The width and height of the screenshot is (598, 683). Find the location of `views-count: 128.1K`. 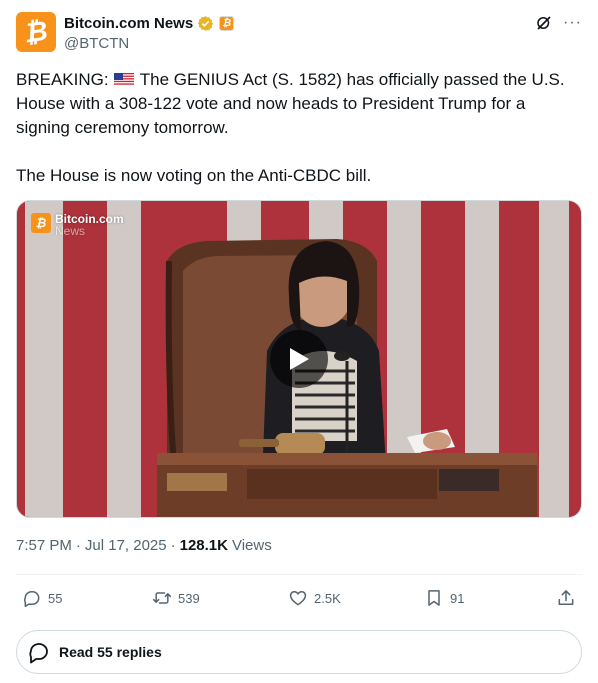

views-count: 128.1K is located at coordinates (203, 545).